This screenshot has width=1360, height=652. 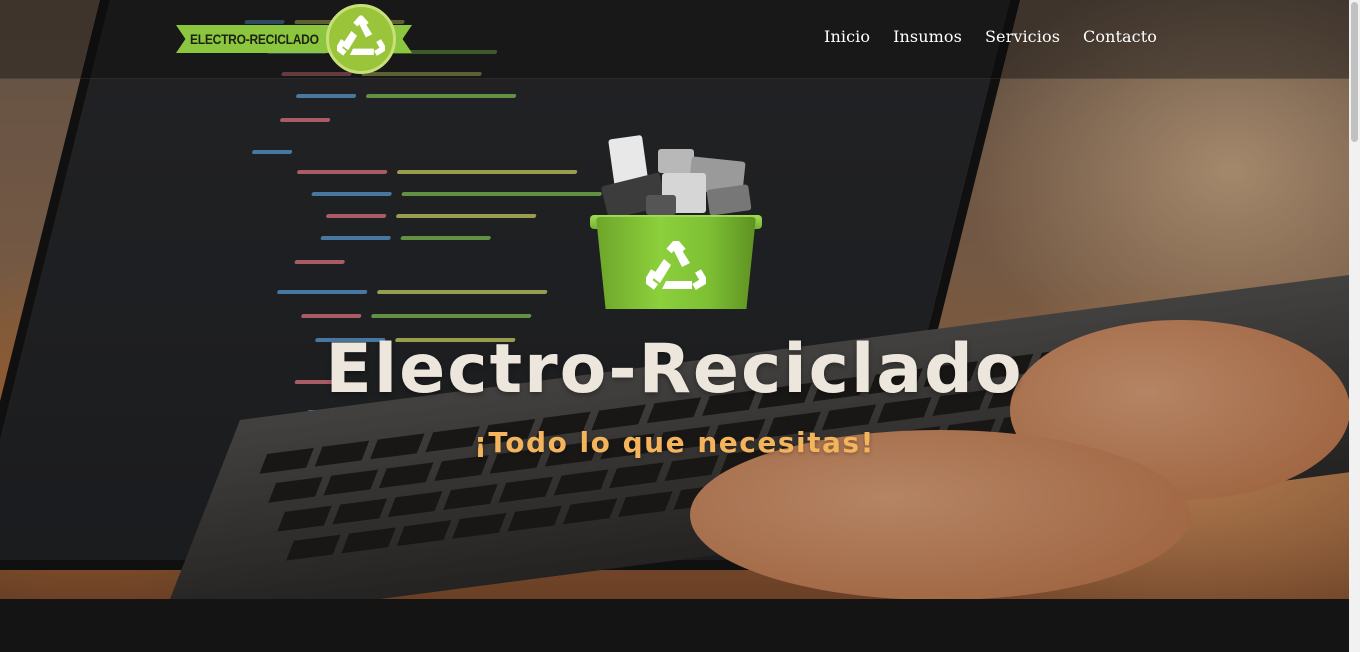 I want to click on nav-links: Inicio Insumos Servicios Contacto, so click(x=990, y=36).